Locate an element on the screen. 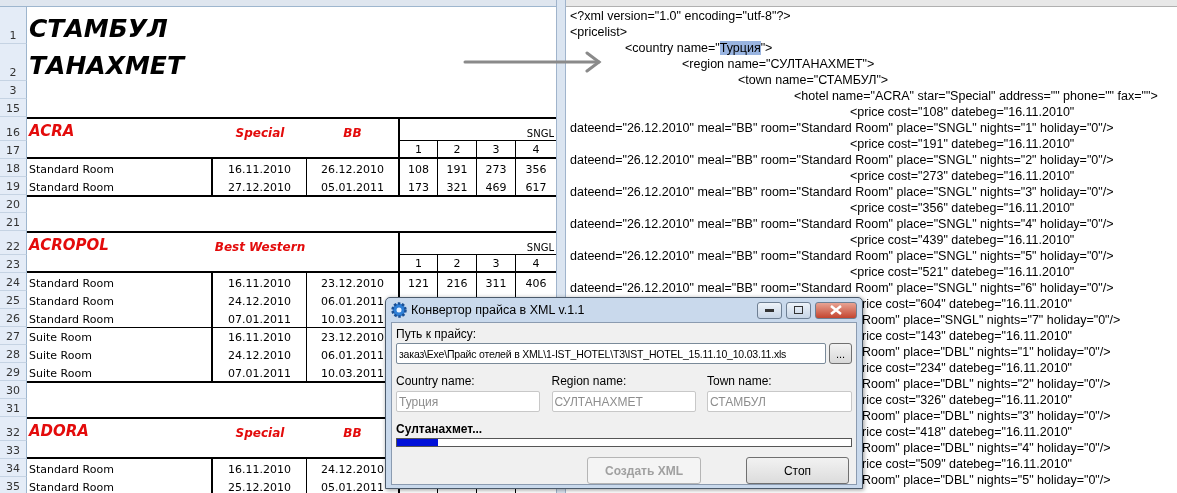 The height and width of the screenshot is (493, 1177). maximize-icon is located at coordinates (798, 310).